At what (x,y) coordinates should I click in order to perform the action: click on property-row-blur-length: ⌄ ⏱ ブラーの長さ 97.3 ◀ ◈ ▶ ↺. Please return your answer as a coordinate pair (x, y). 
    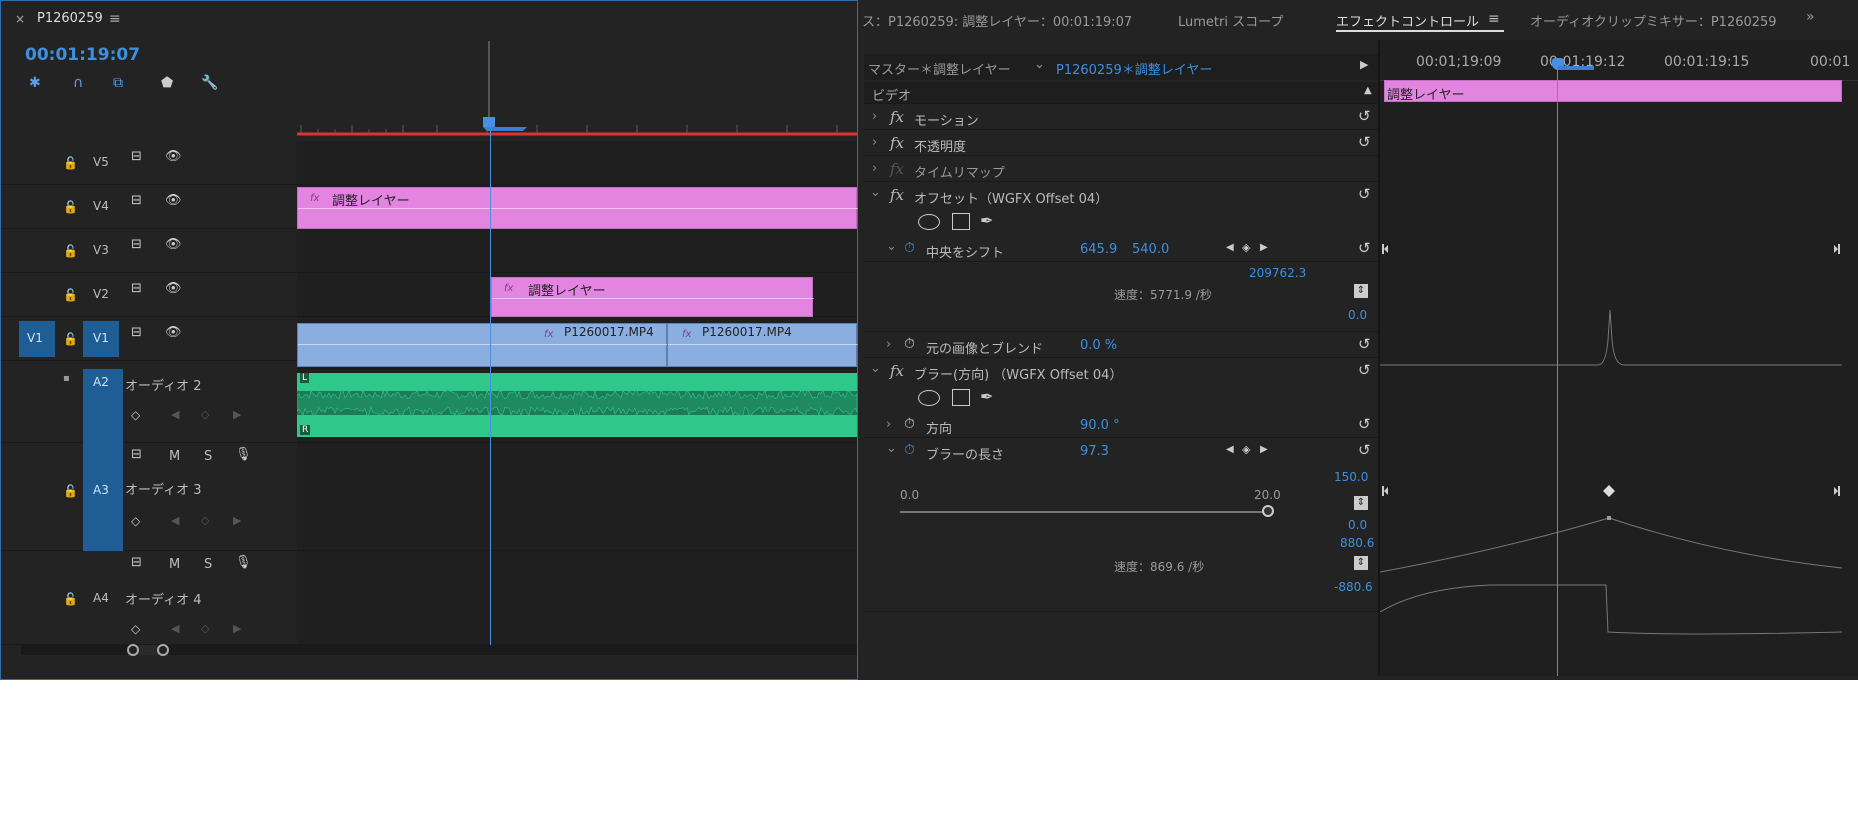
    Looking at the image, I should click on (1121, 451).